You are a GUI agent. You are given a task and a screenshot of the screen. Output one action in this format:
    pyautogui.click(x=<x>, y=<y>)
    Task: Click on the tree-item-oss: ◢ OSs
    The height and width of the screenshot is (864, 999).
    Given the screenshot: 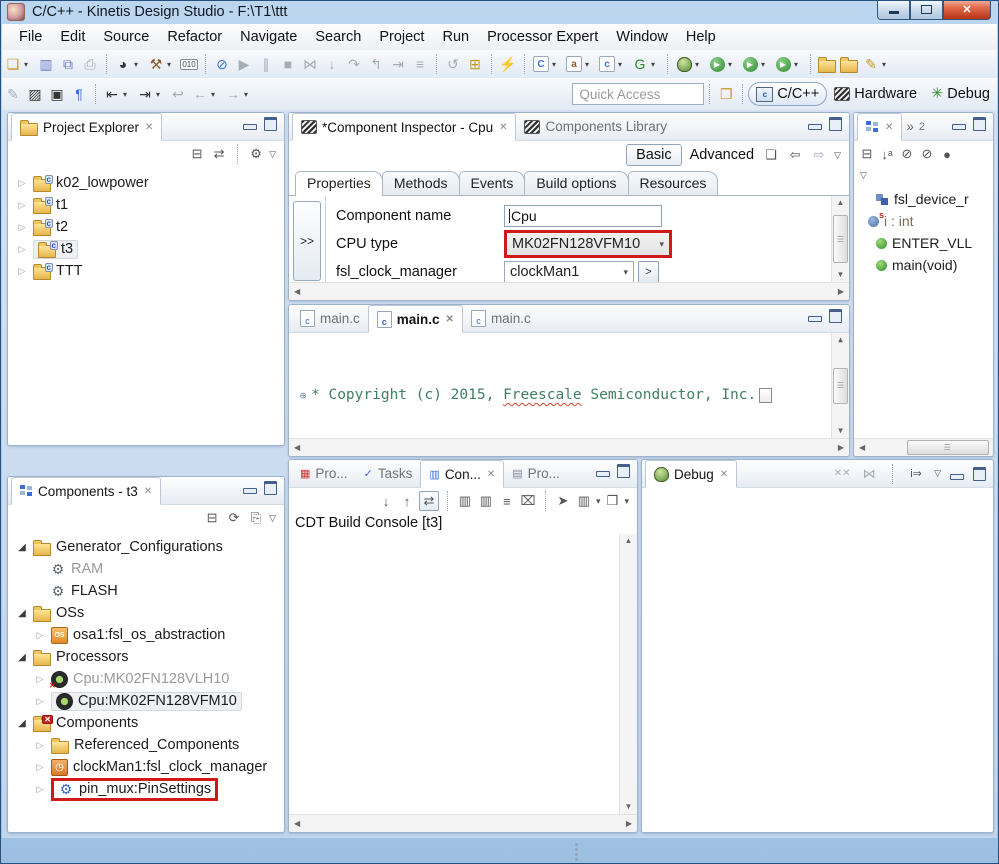 What is the action you would take?
    pyautogui.click(x=146, y=613)
    